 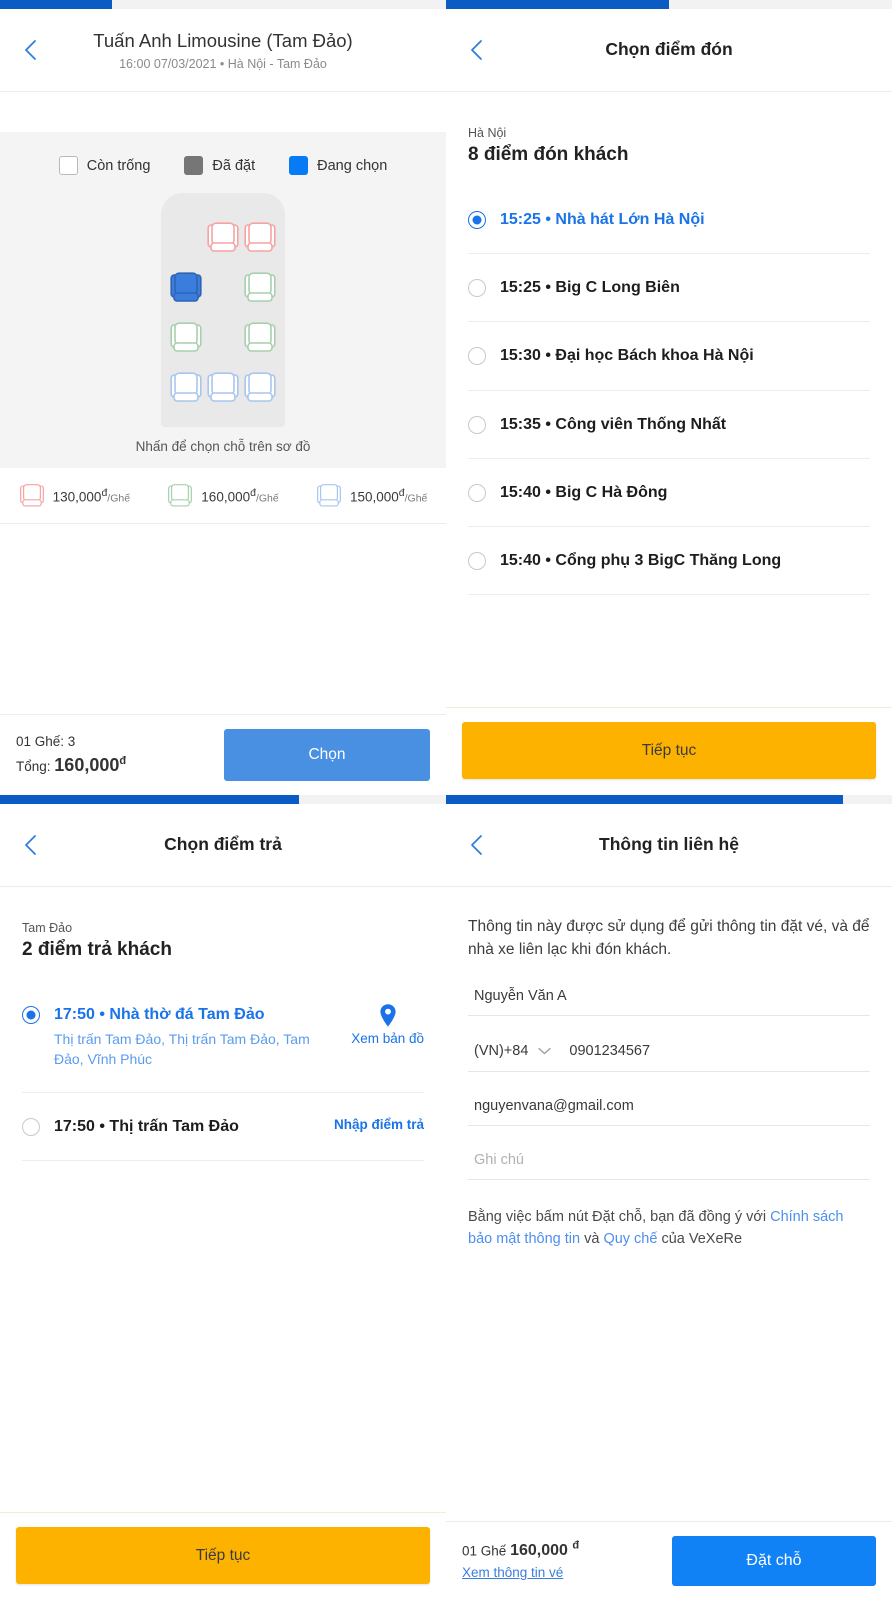 I want to click on view-map-action: Xem bản đồ, so click(x=384, y=1024).